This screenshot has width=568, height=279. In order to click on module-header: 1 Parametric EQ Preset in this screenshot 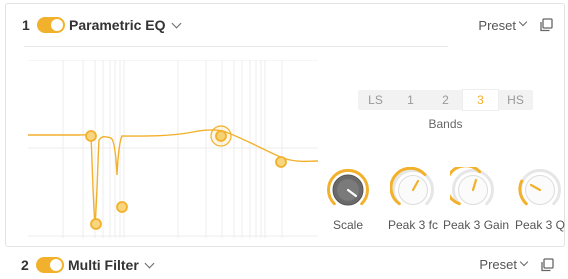, I will do `click(285, 25)`.